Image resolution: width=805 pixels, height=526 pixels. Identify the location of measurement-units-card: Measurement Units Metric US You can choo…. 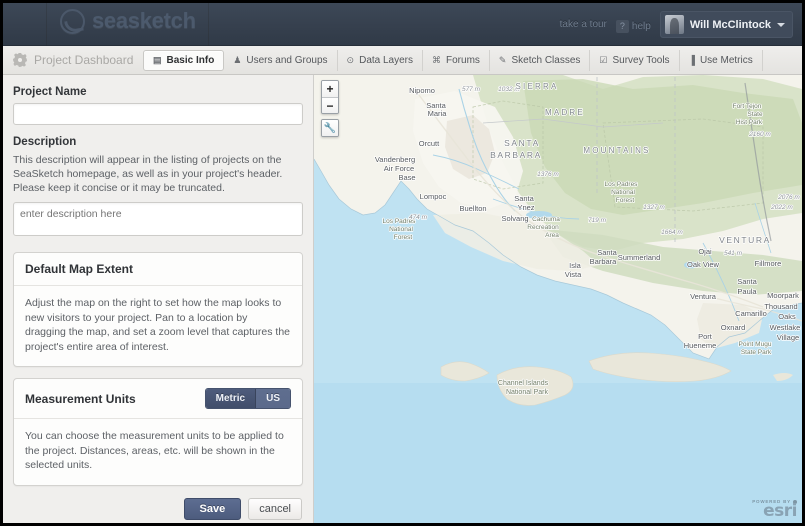
(158, 432).